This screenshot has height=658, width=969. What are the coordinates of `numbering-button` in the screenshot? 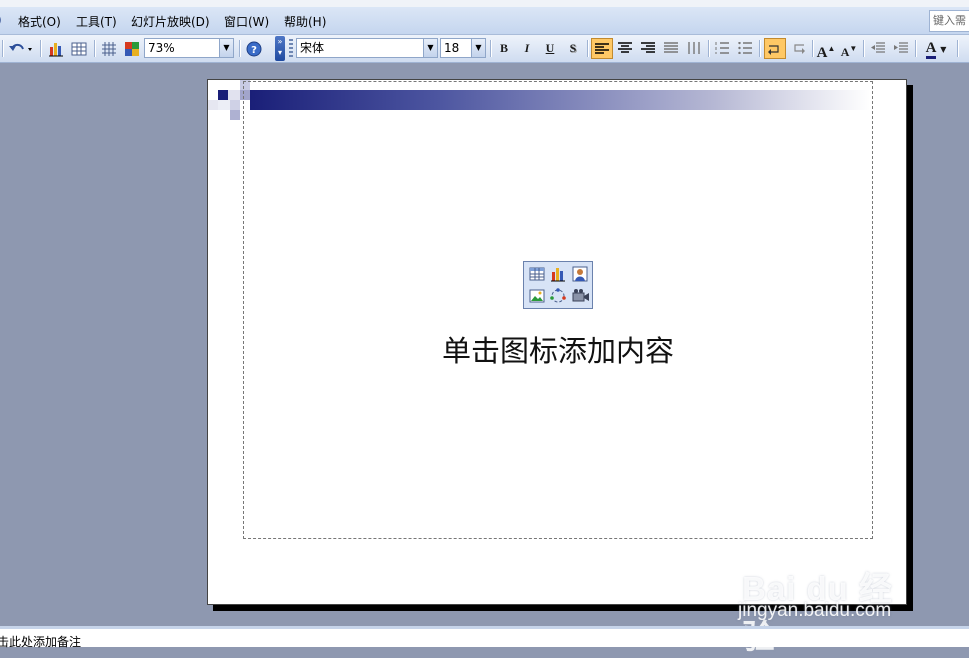 It's located at (722, 48).